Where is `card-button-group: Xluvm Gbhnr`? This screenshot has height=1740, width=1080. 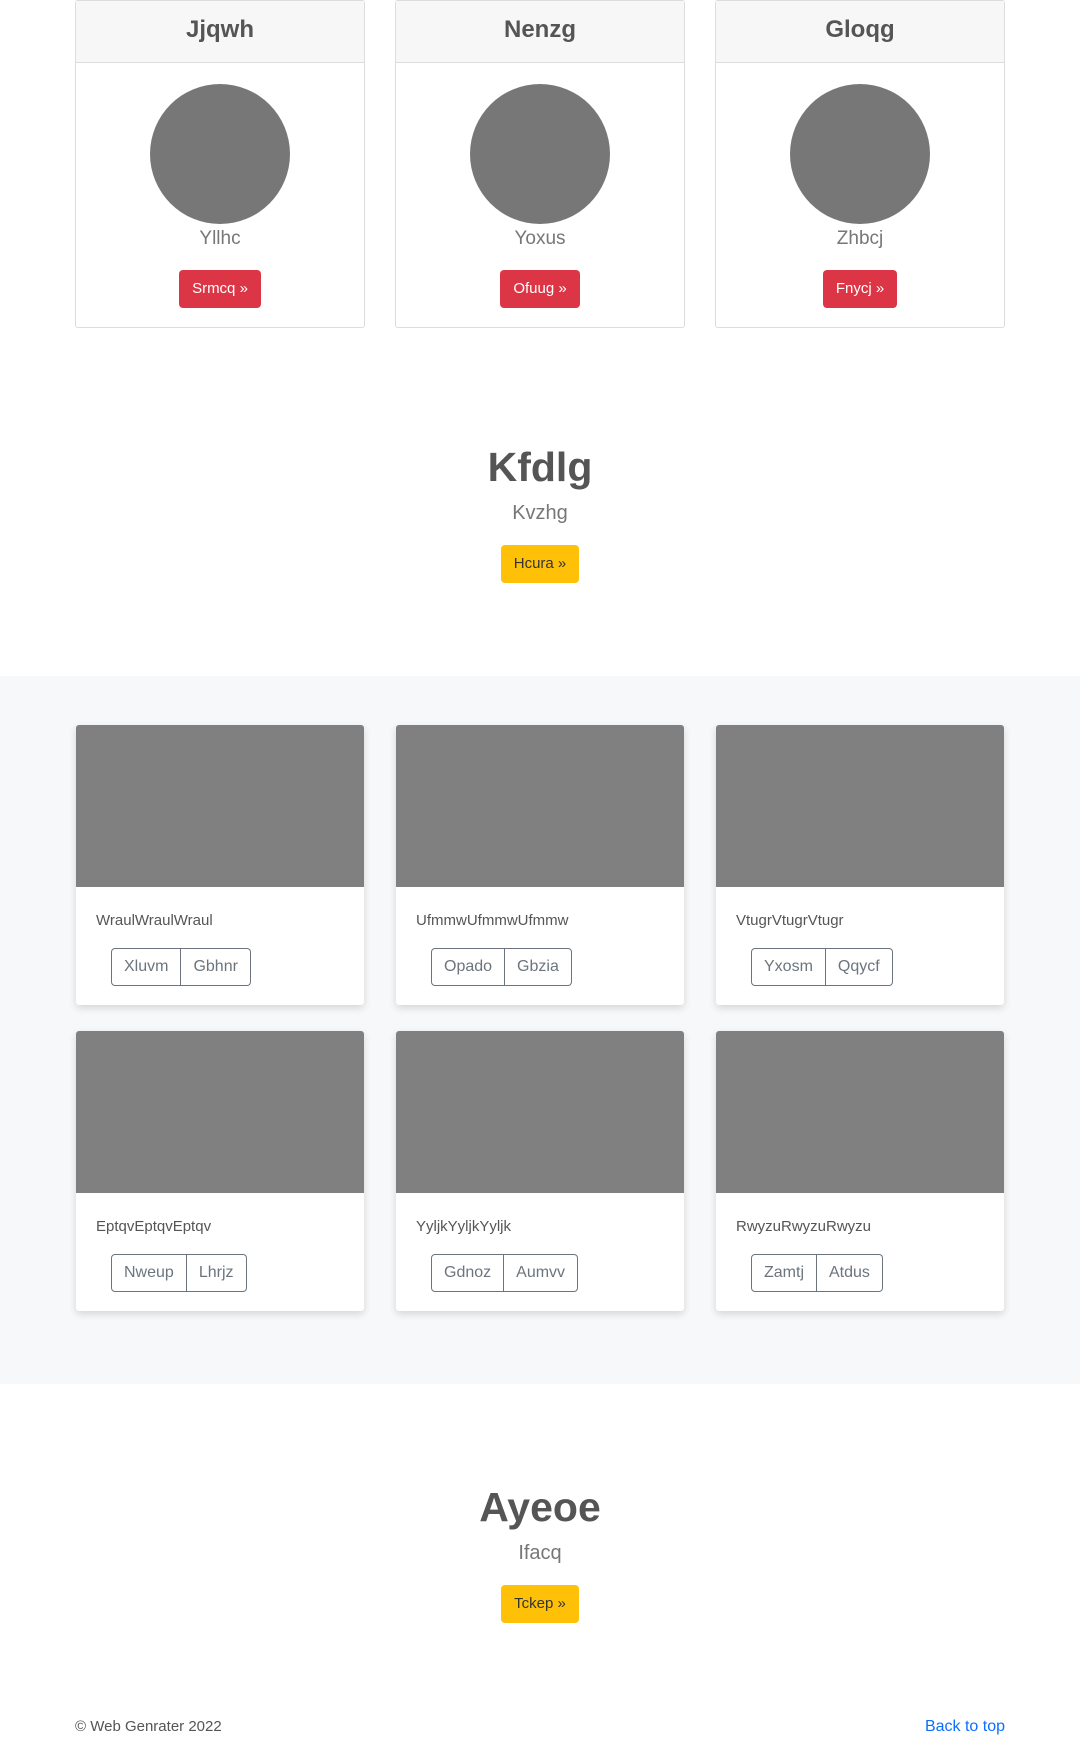 card-button-group: Xluvm Gbhnr is located at coordinates (181, 967).